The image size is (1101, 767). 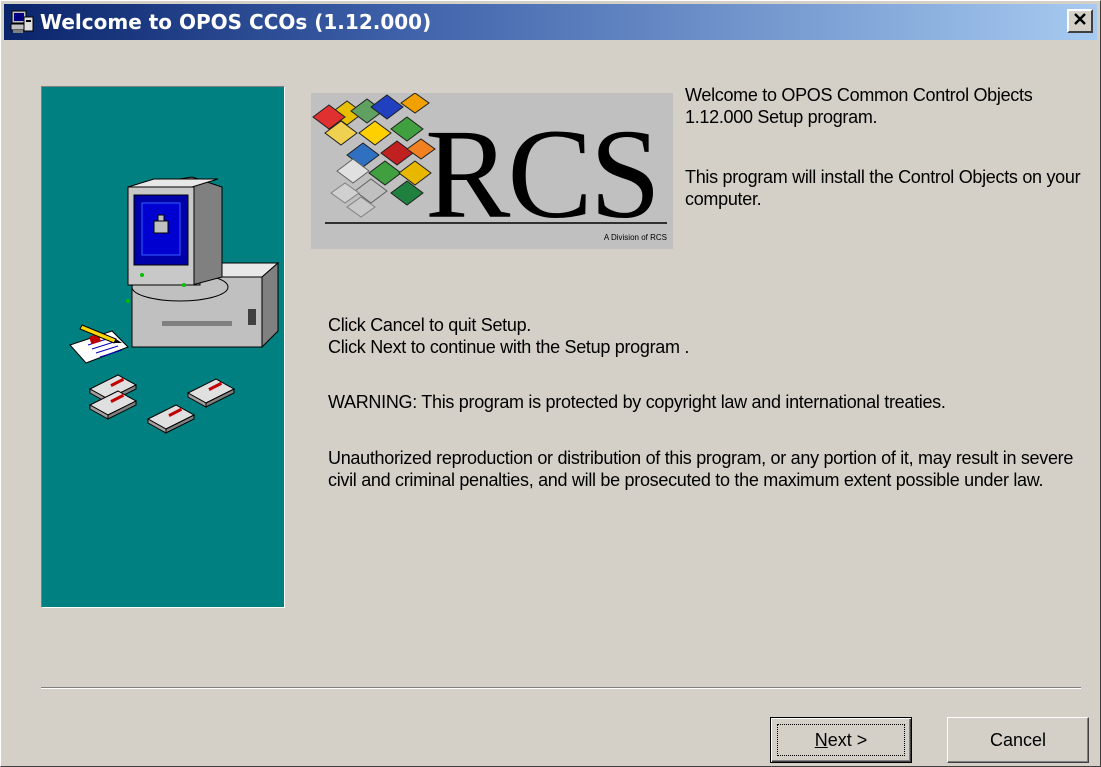 I want to click on notepad, so click(x=99, y=344).